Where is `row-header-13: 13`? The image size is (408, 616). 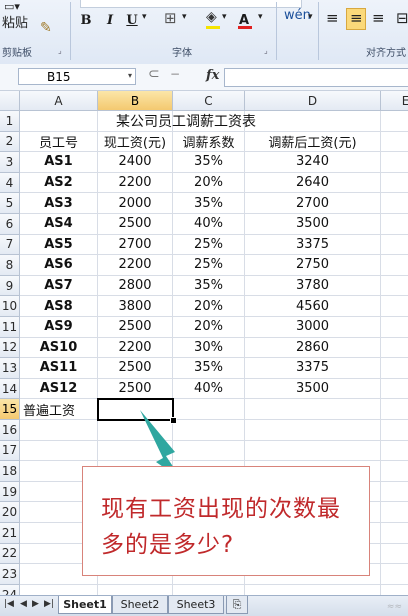 row-header-13: 13 is located at coordinates (10, 368).